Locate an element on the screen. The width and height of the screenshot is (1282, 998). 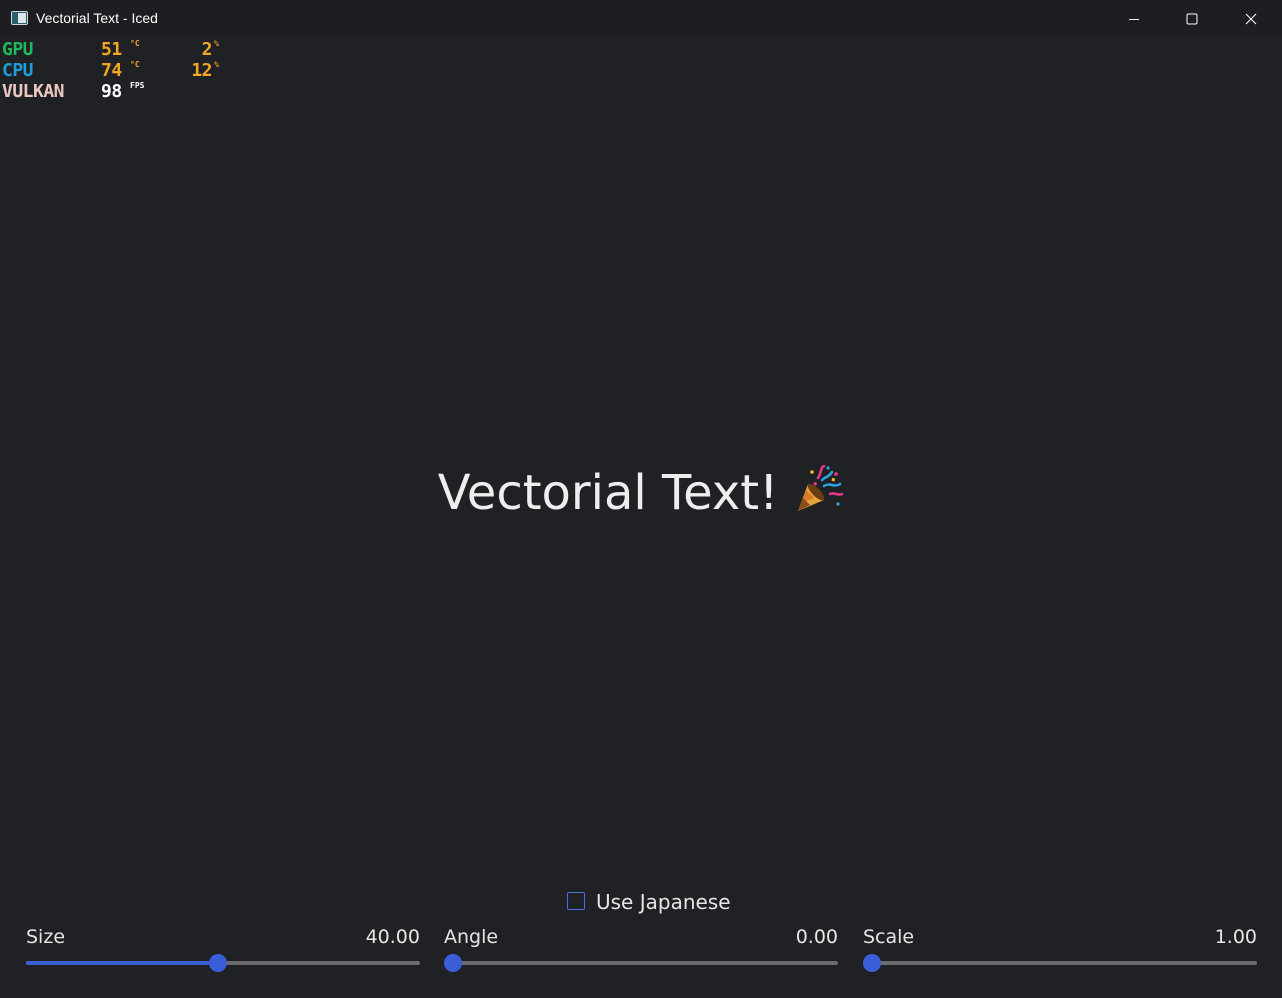
overlay-value-secondary: 12 is located at coordinates (201, 70).